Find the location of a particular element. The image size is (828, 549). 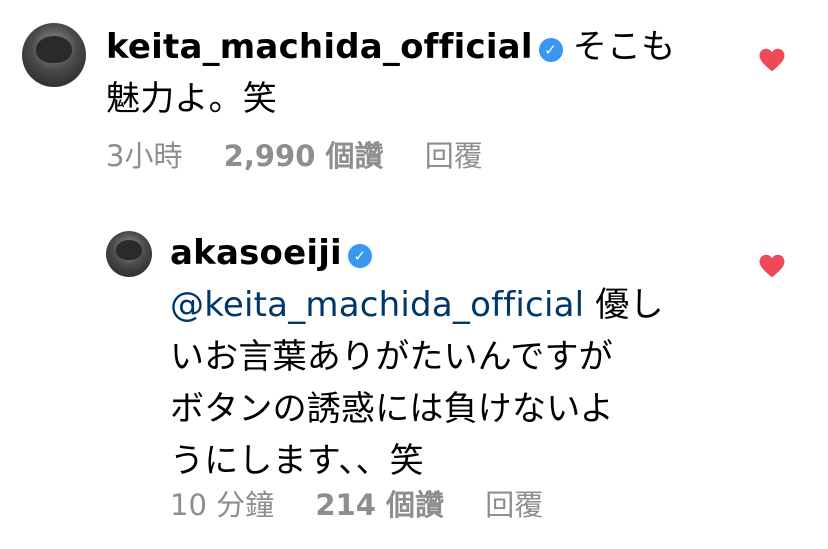

comment-text-line: 優し is located at coordinates (629, 305).